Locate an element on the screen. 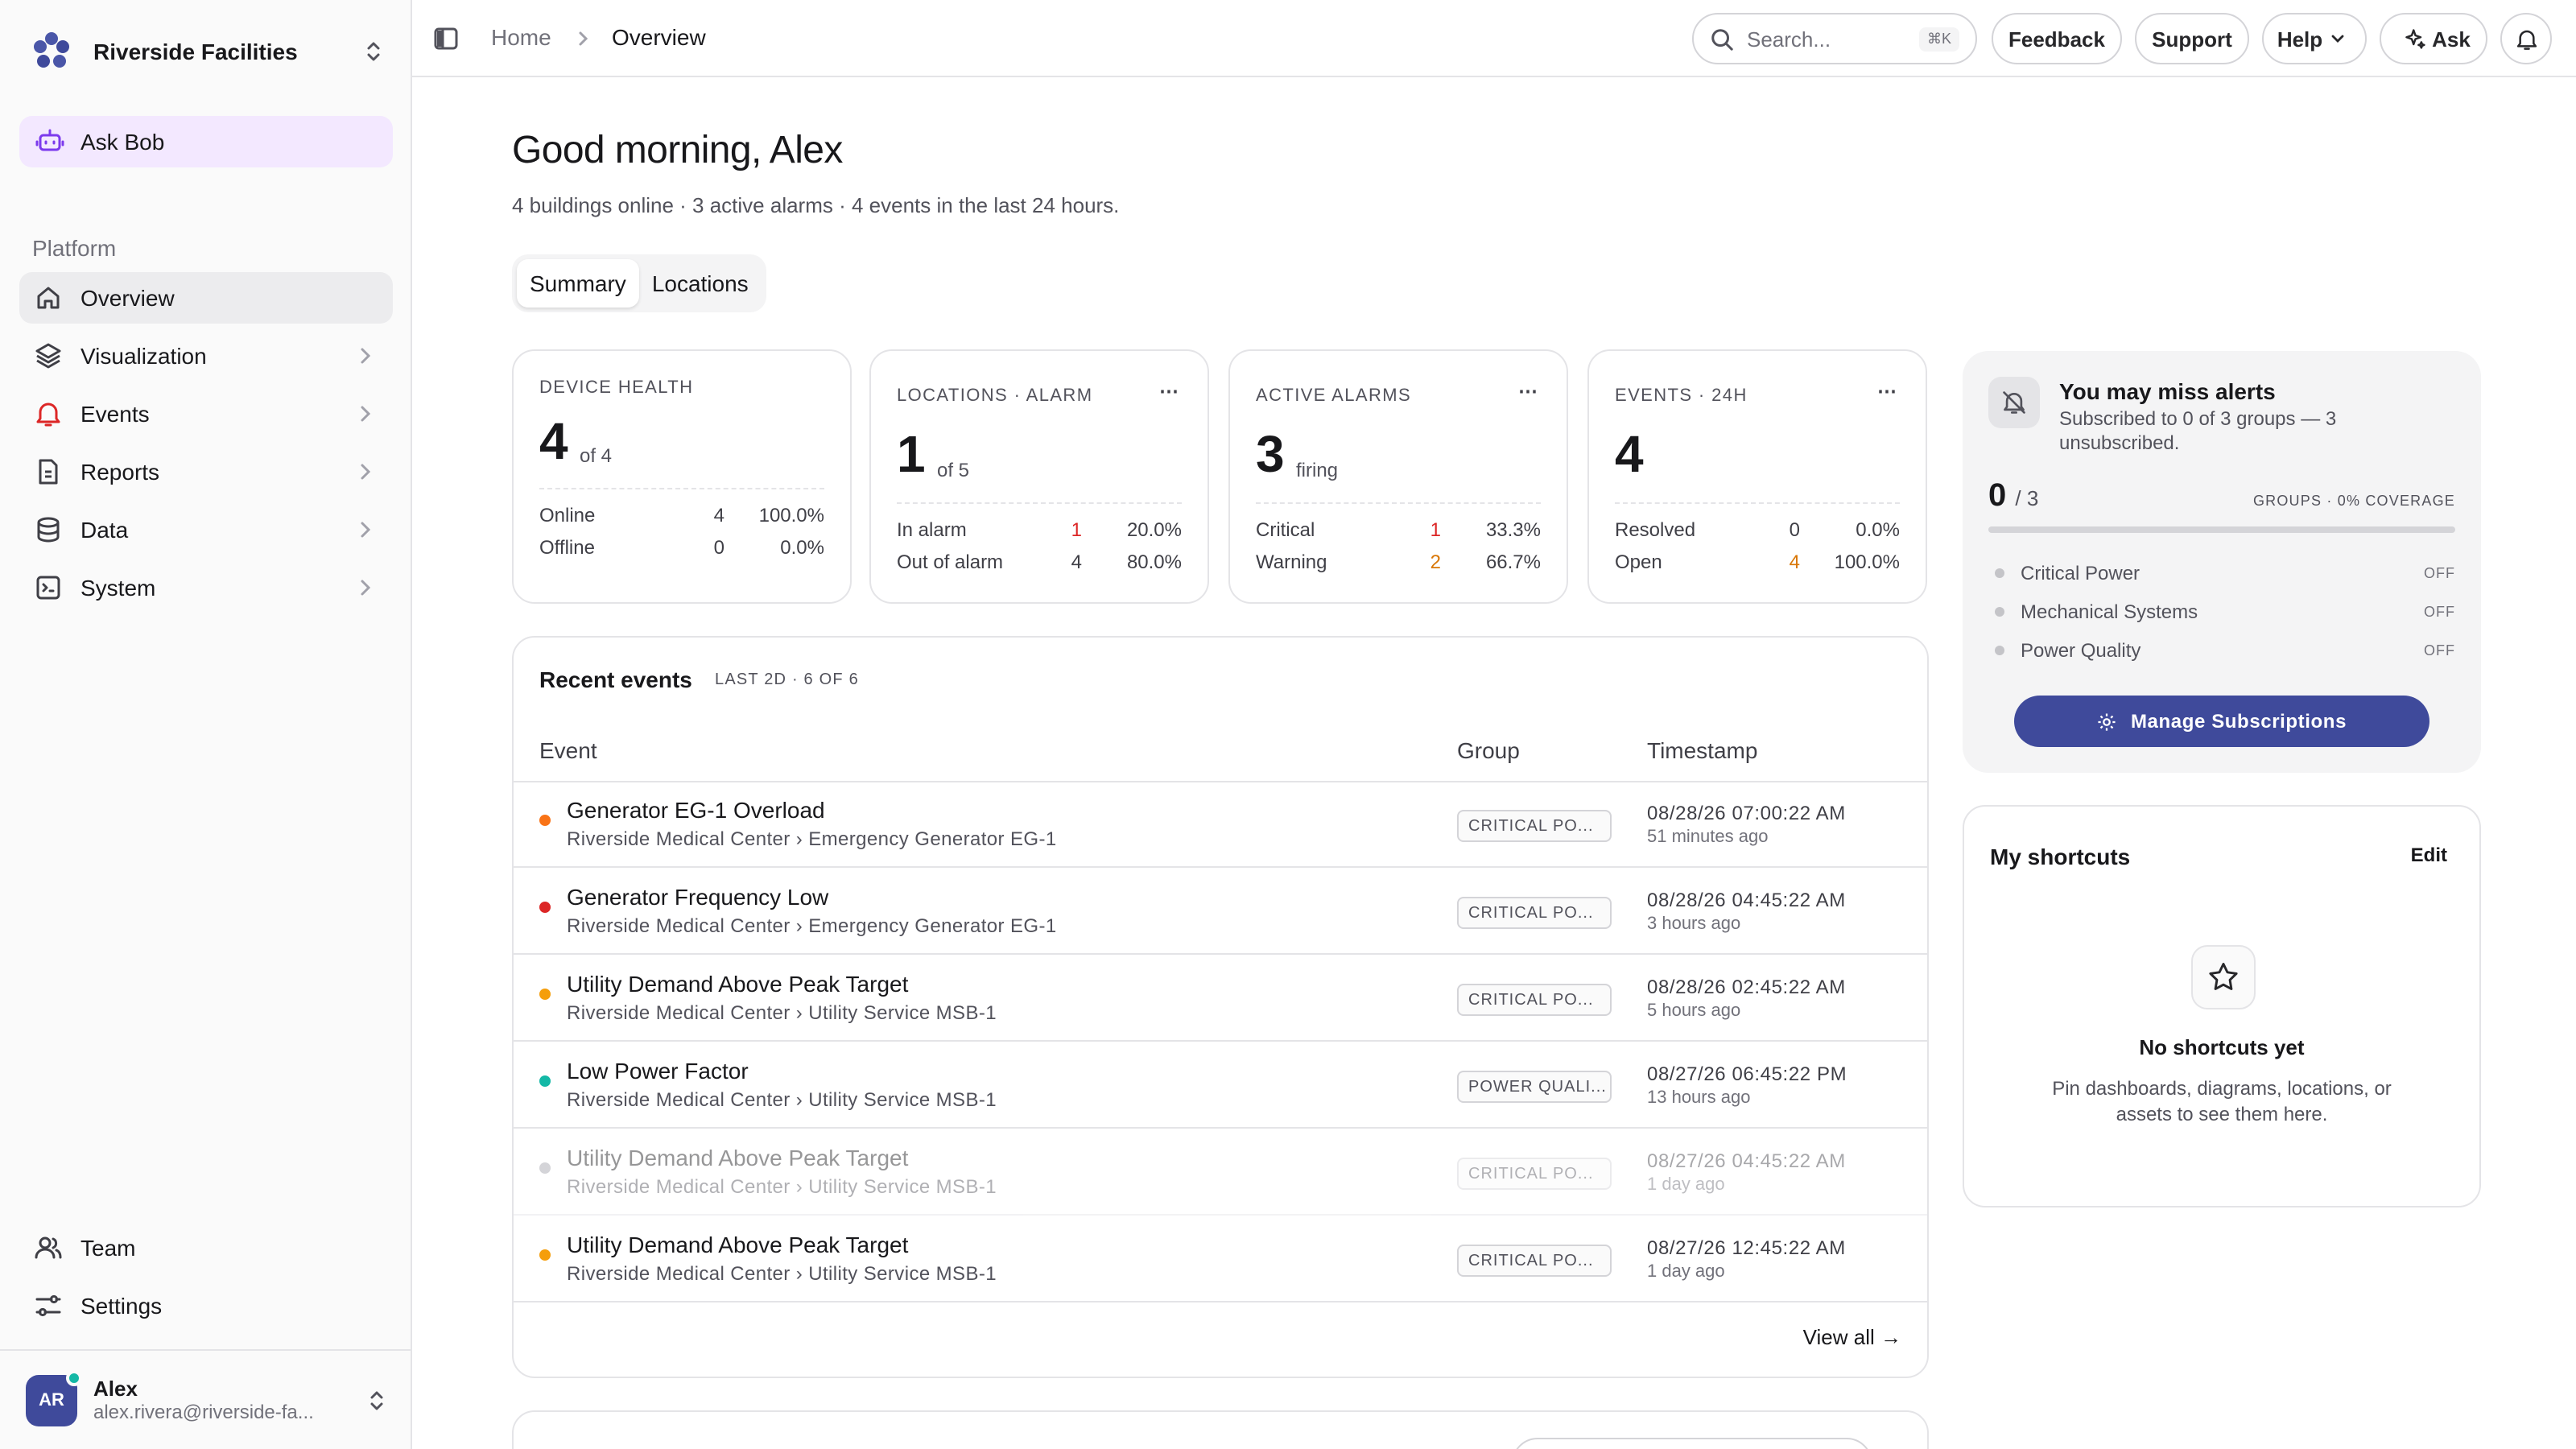  manage-subscriptions-button: Manage Subscriptions is located at coordinates (2221, 721).